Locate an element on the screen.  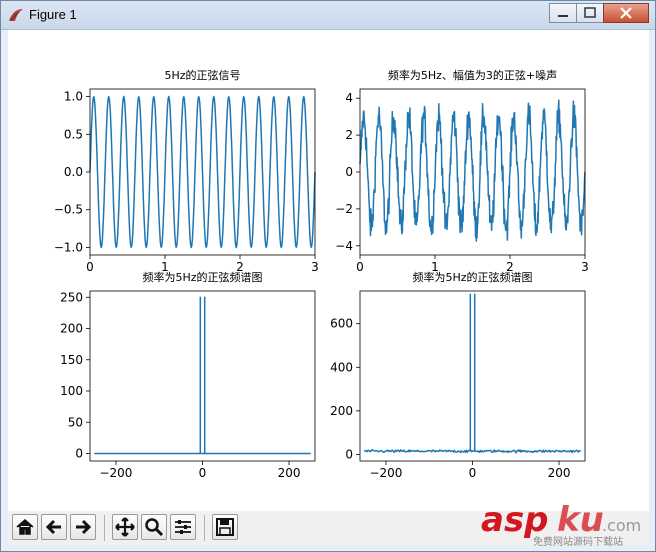
watermark-brand-accent: ku is located at coordinates (580, 521).